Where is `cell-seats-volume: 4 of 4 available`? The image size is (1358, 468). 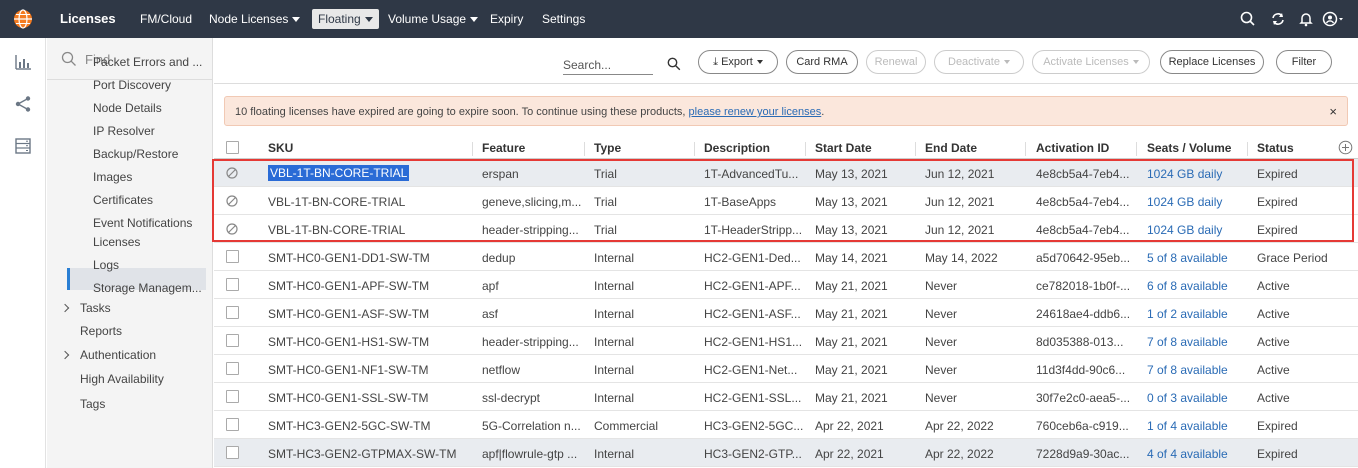 cell-seats-volume: 4 of 4 available is located at coordinates (1187, 454).